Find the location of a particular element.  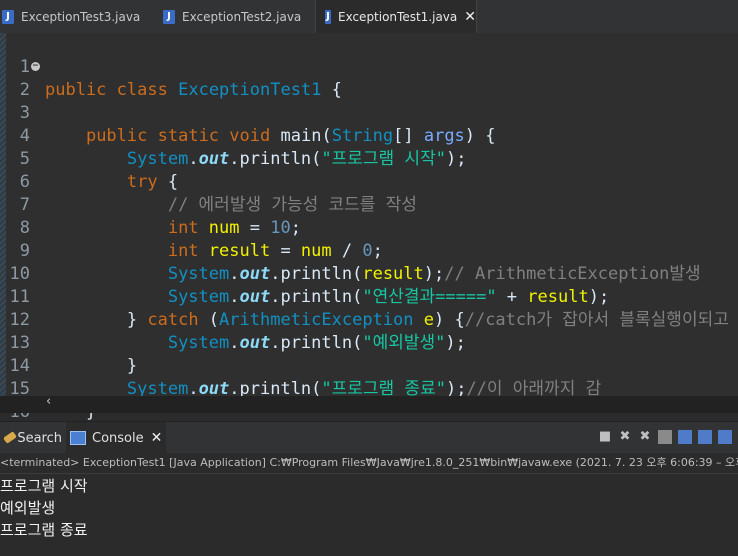

tab-label: Console is located at coordinates (118, 438).